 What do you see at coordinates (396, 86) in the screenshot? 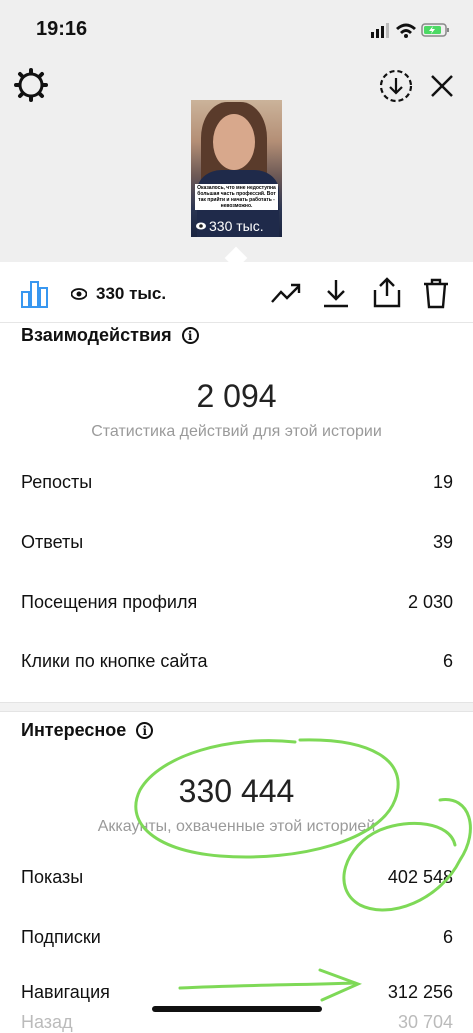
I see `save-circle-download-icon` at bounding box center [396, 86].